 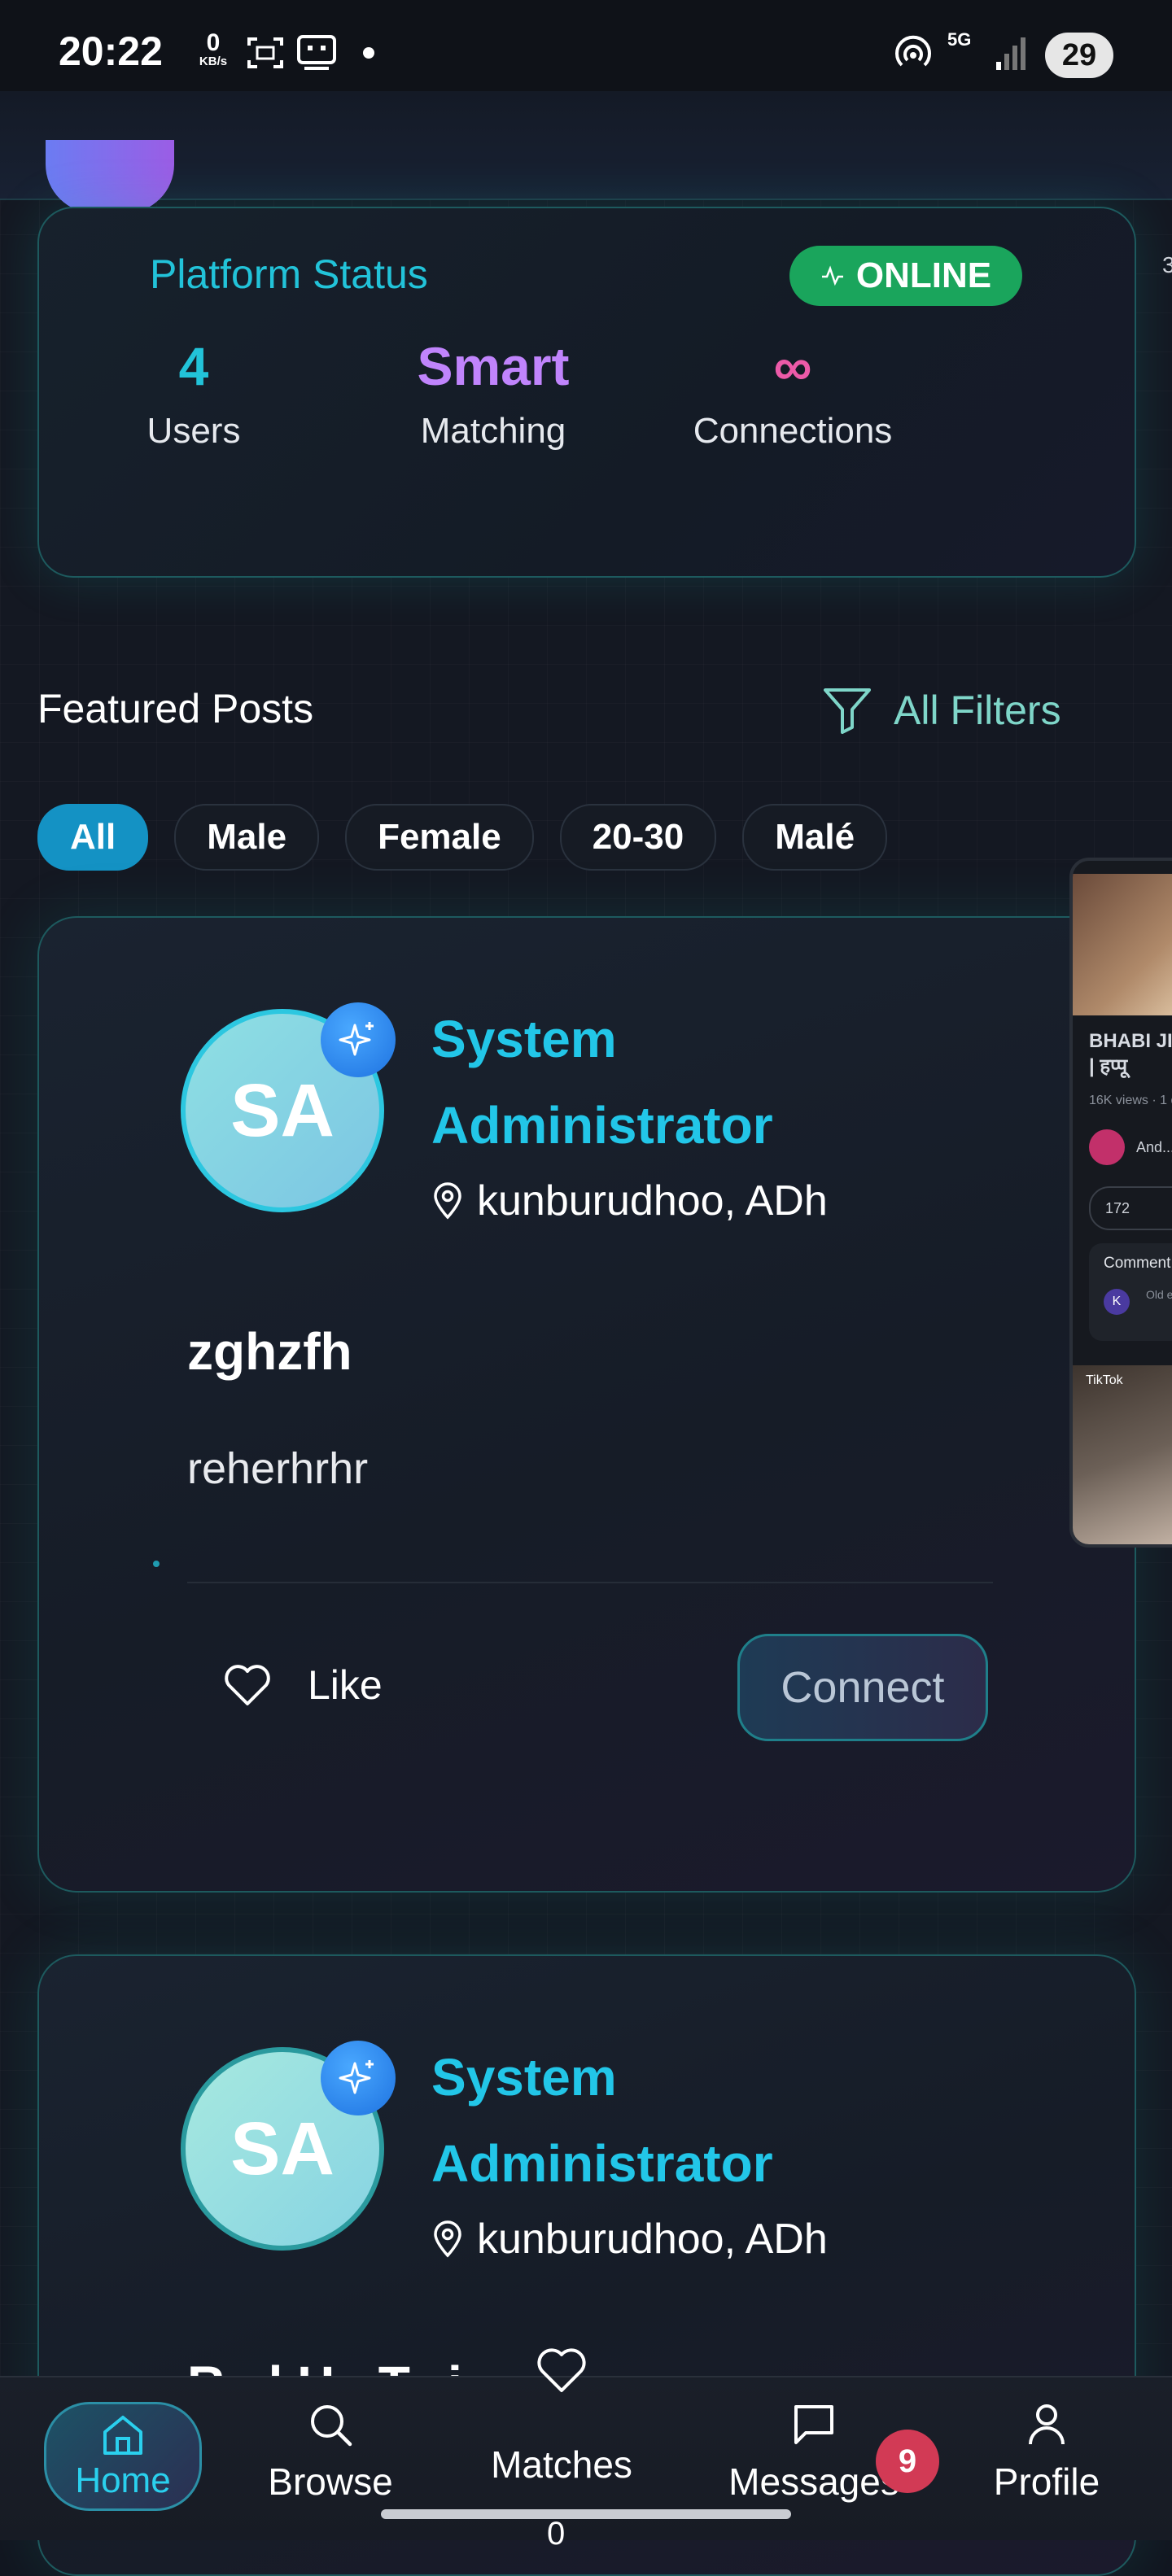 What do you see at coordinates (813, 2424) in the screenshot?
I see `message-icon` at bounding box center [813, 2424].